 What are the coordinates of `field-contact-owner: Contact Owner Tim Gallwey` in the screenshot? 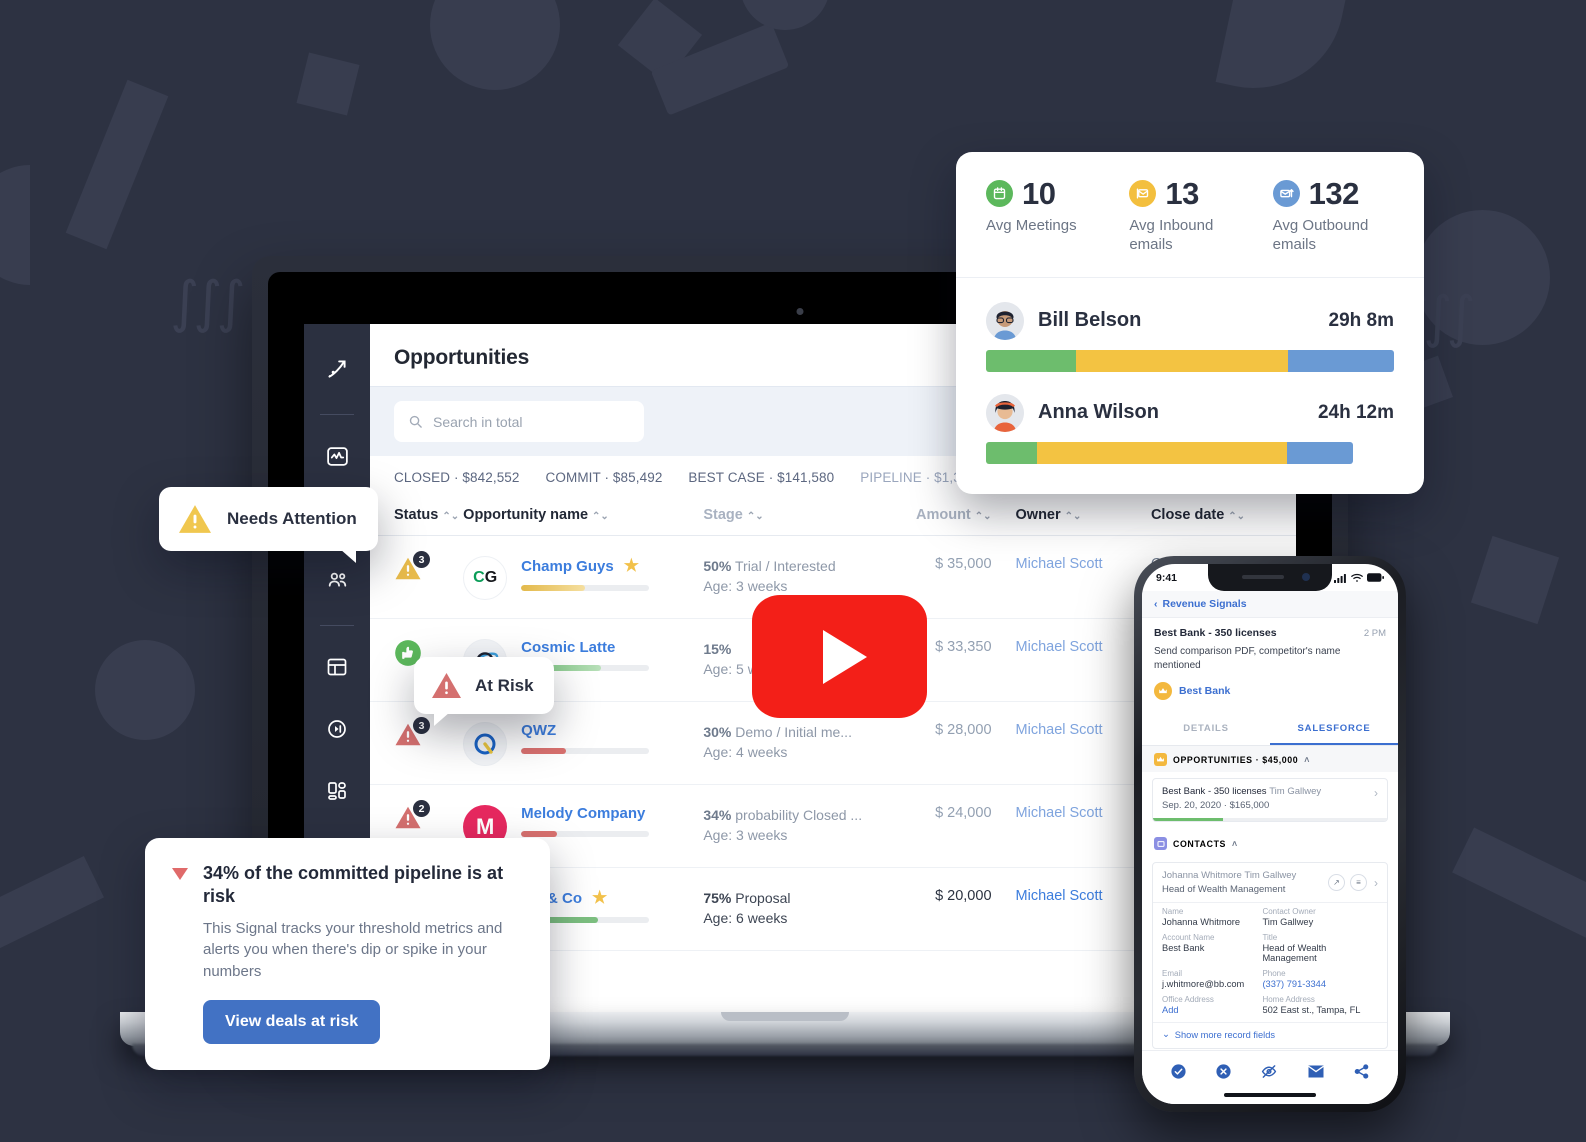 It's located at (1289, 917).